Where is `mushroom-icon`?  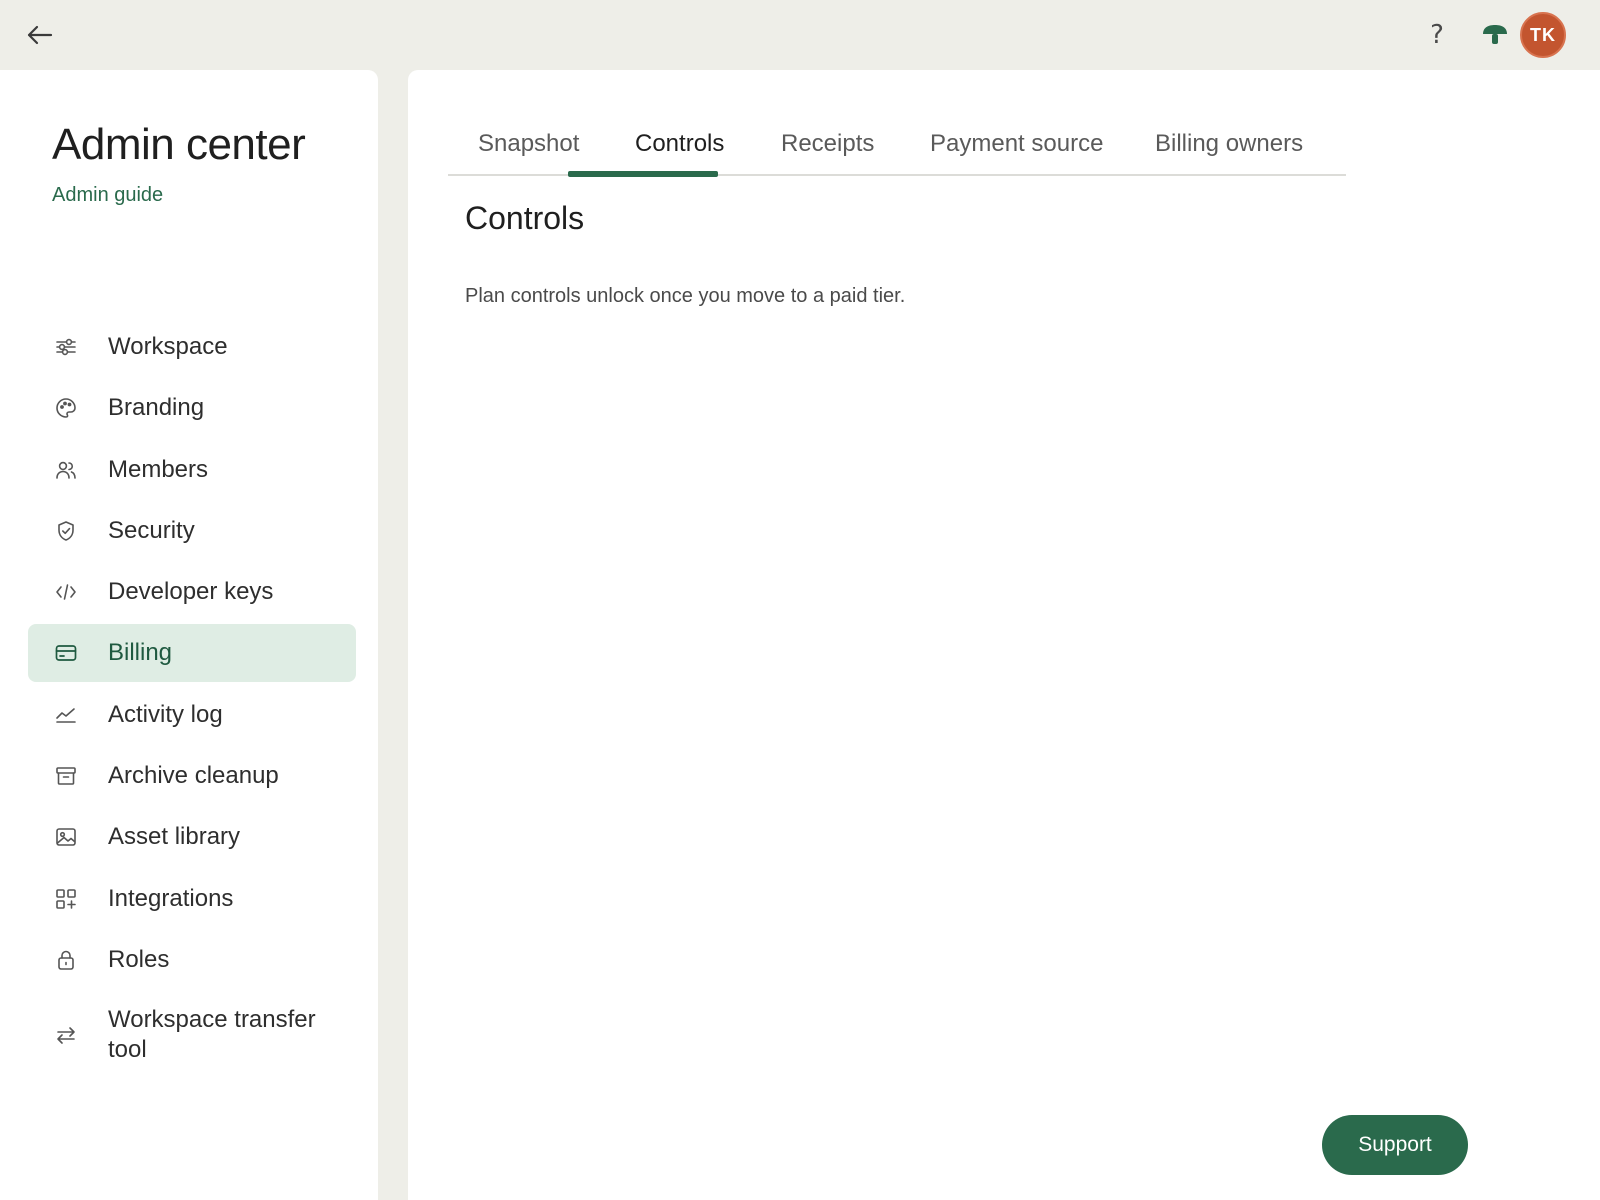 mushroom-icon is located at coordinates (1495, 34).